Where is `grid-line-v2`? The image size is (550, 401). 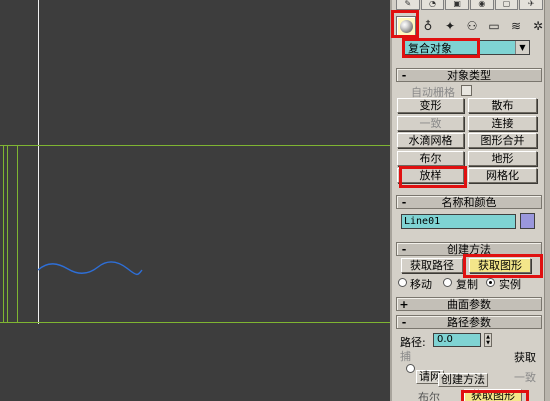 grid-line-v2 is located at coordinates (7, 234).